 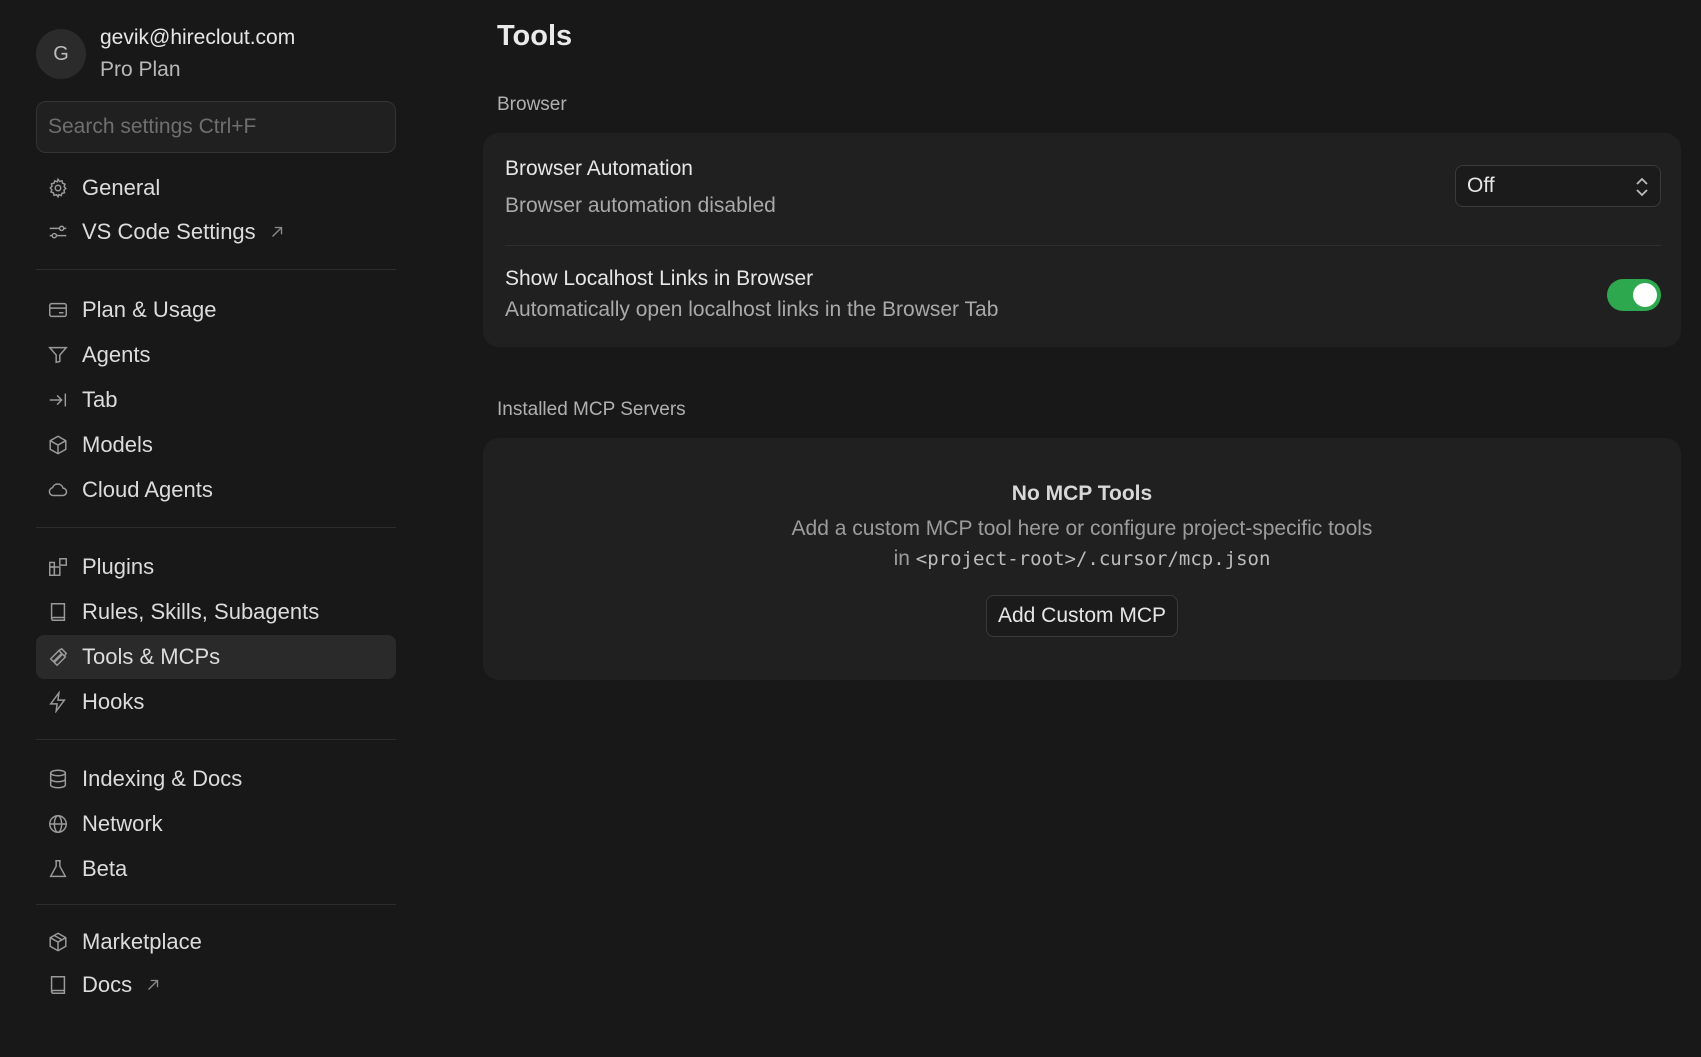 What do you see at coordinates (216, 942) in the screenshot?
I see `sidebar-item-marketplace: Marketplace` at bounding box center [216, 942].